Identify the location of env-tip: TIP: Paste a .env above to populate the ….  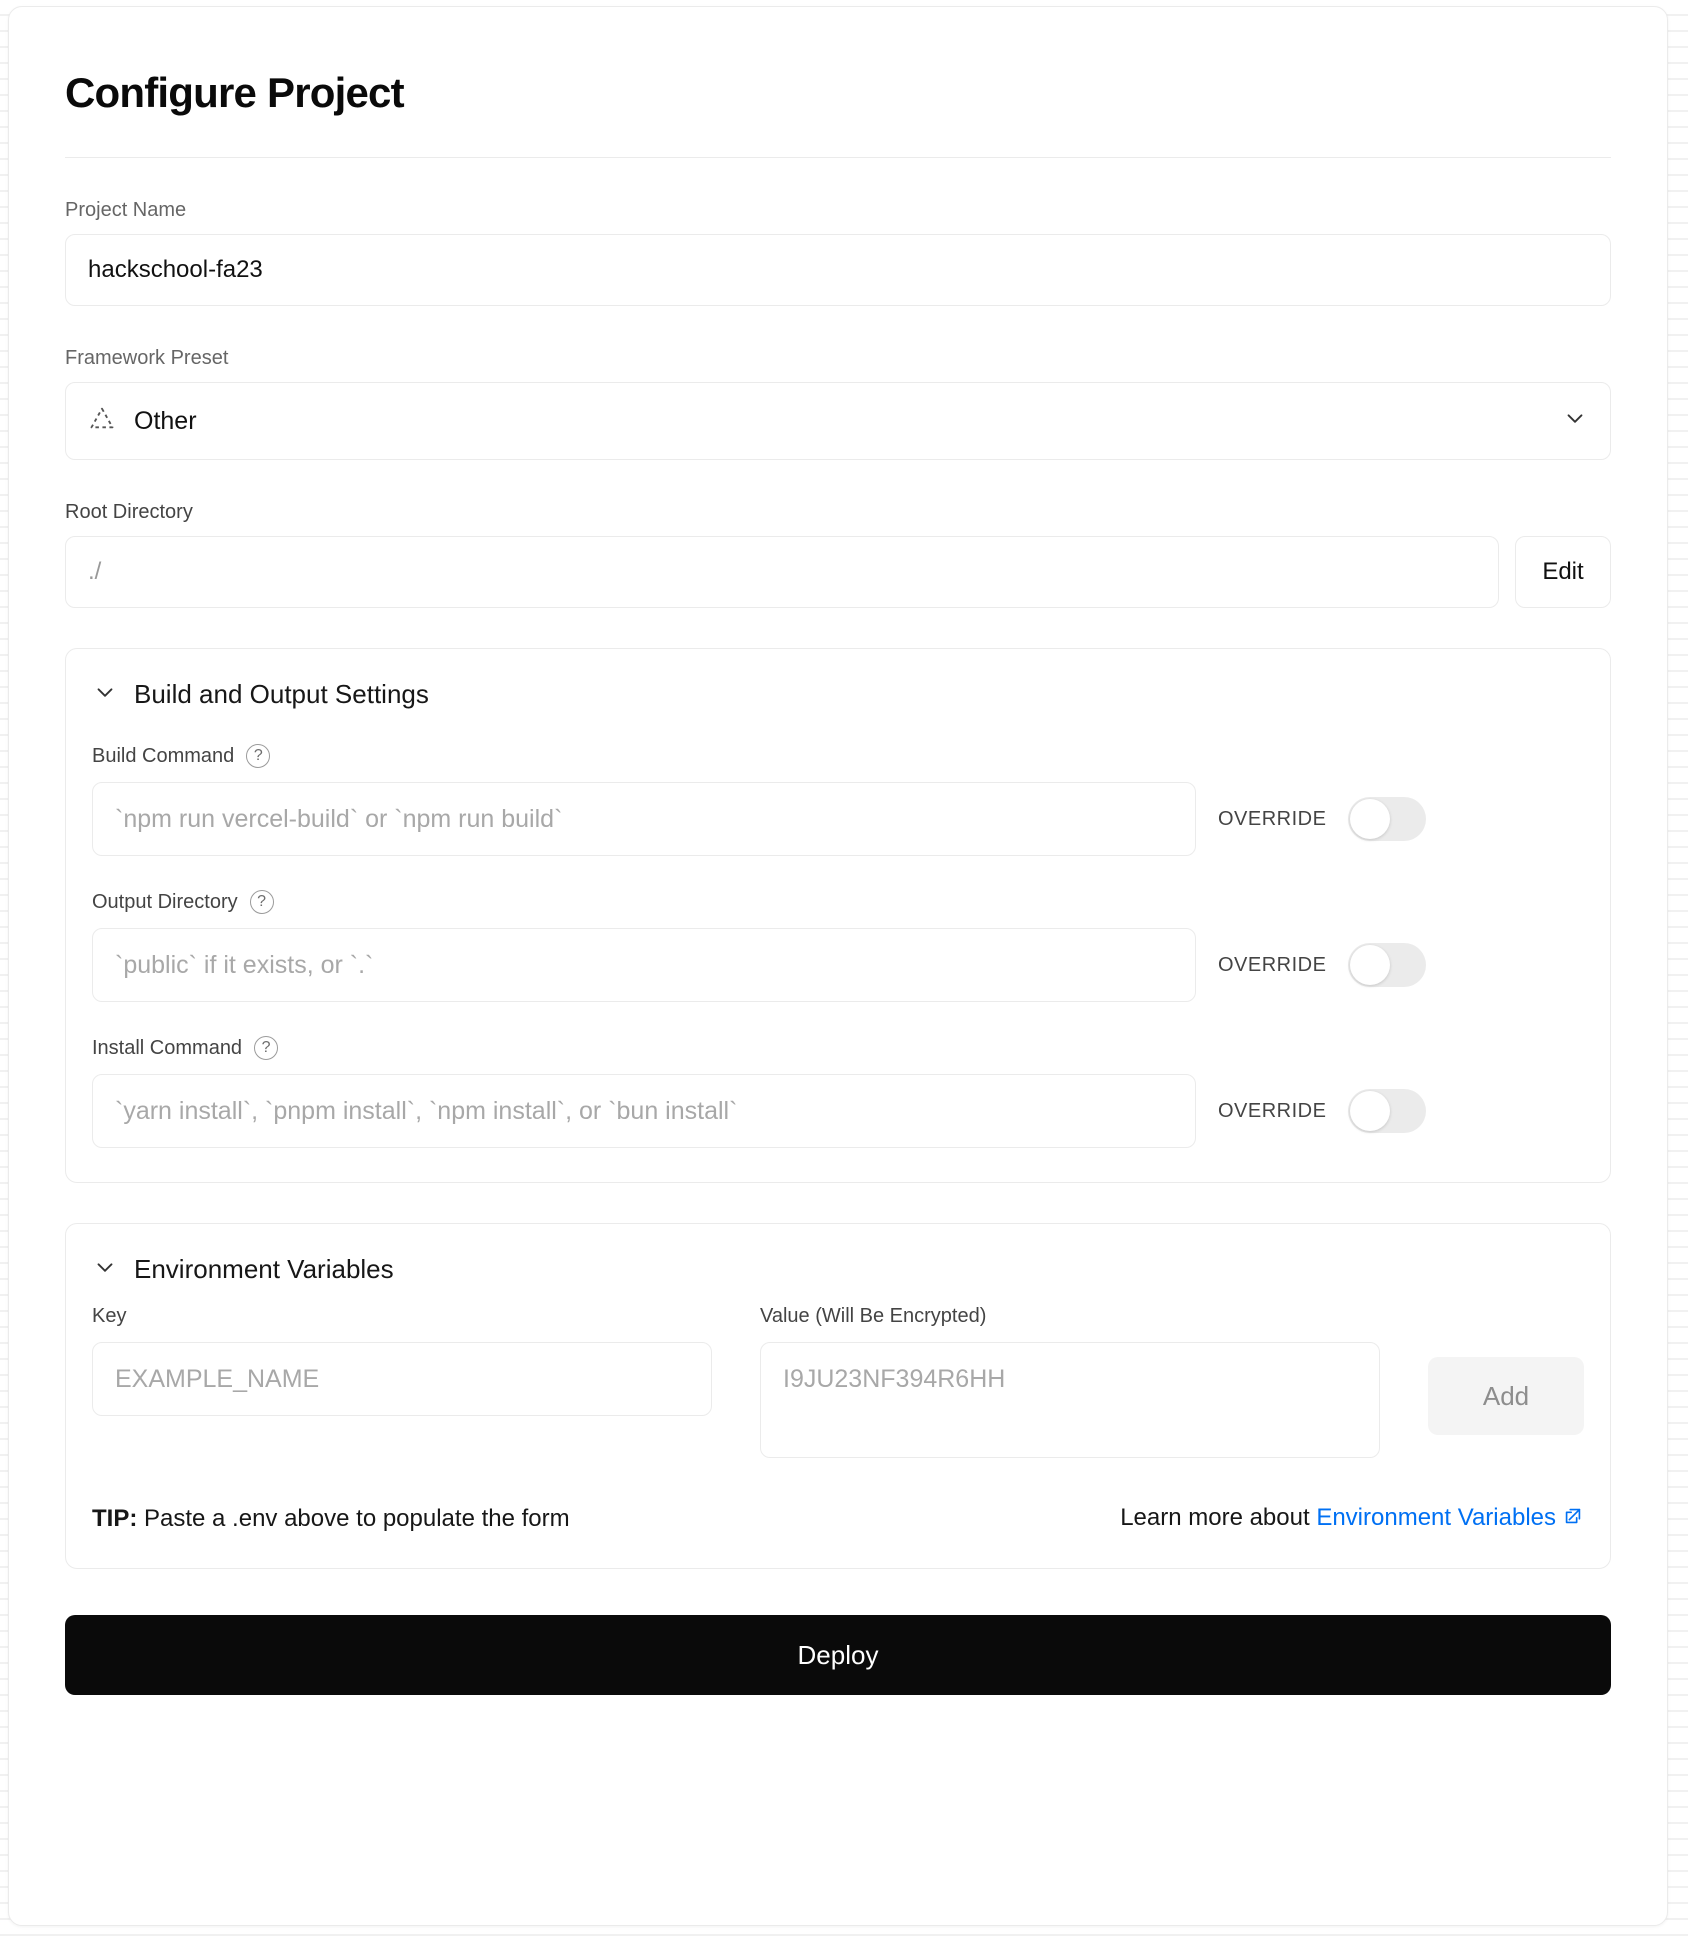
(331, 1519).